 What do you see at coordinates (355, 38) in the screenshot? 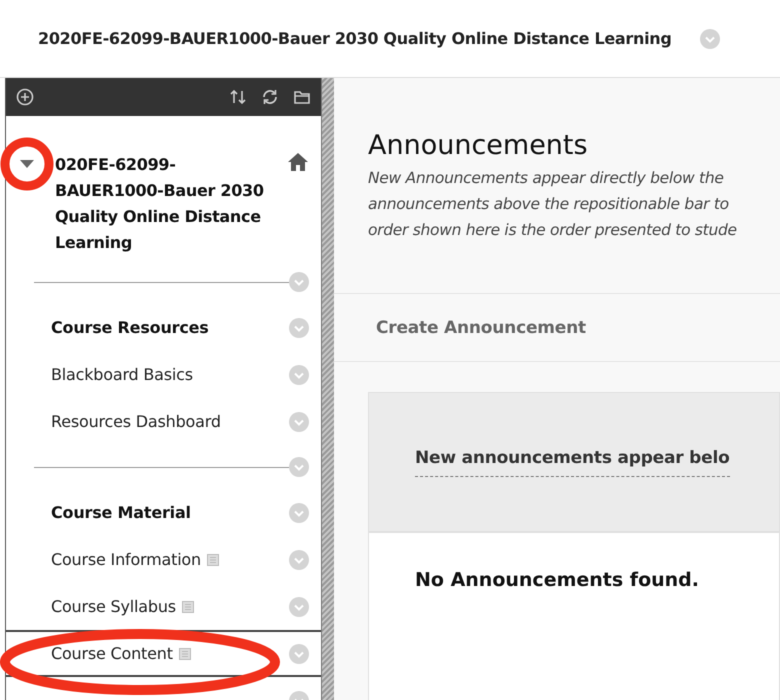
I see `course-title: 2020FE-62099-BAUER1000-Bauer 2030 Quality Online Distance Learning` at bounding box center [355, 38].